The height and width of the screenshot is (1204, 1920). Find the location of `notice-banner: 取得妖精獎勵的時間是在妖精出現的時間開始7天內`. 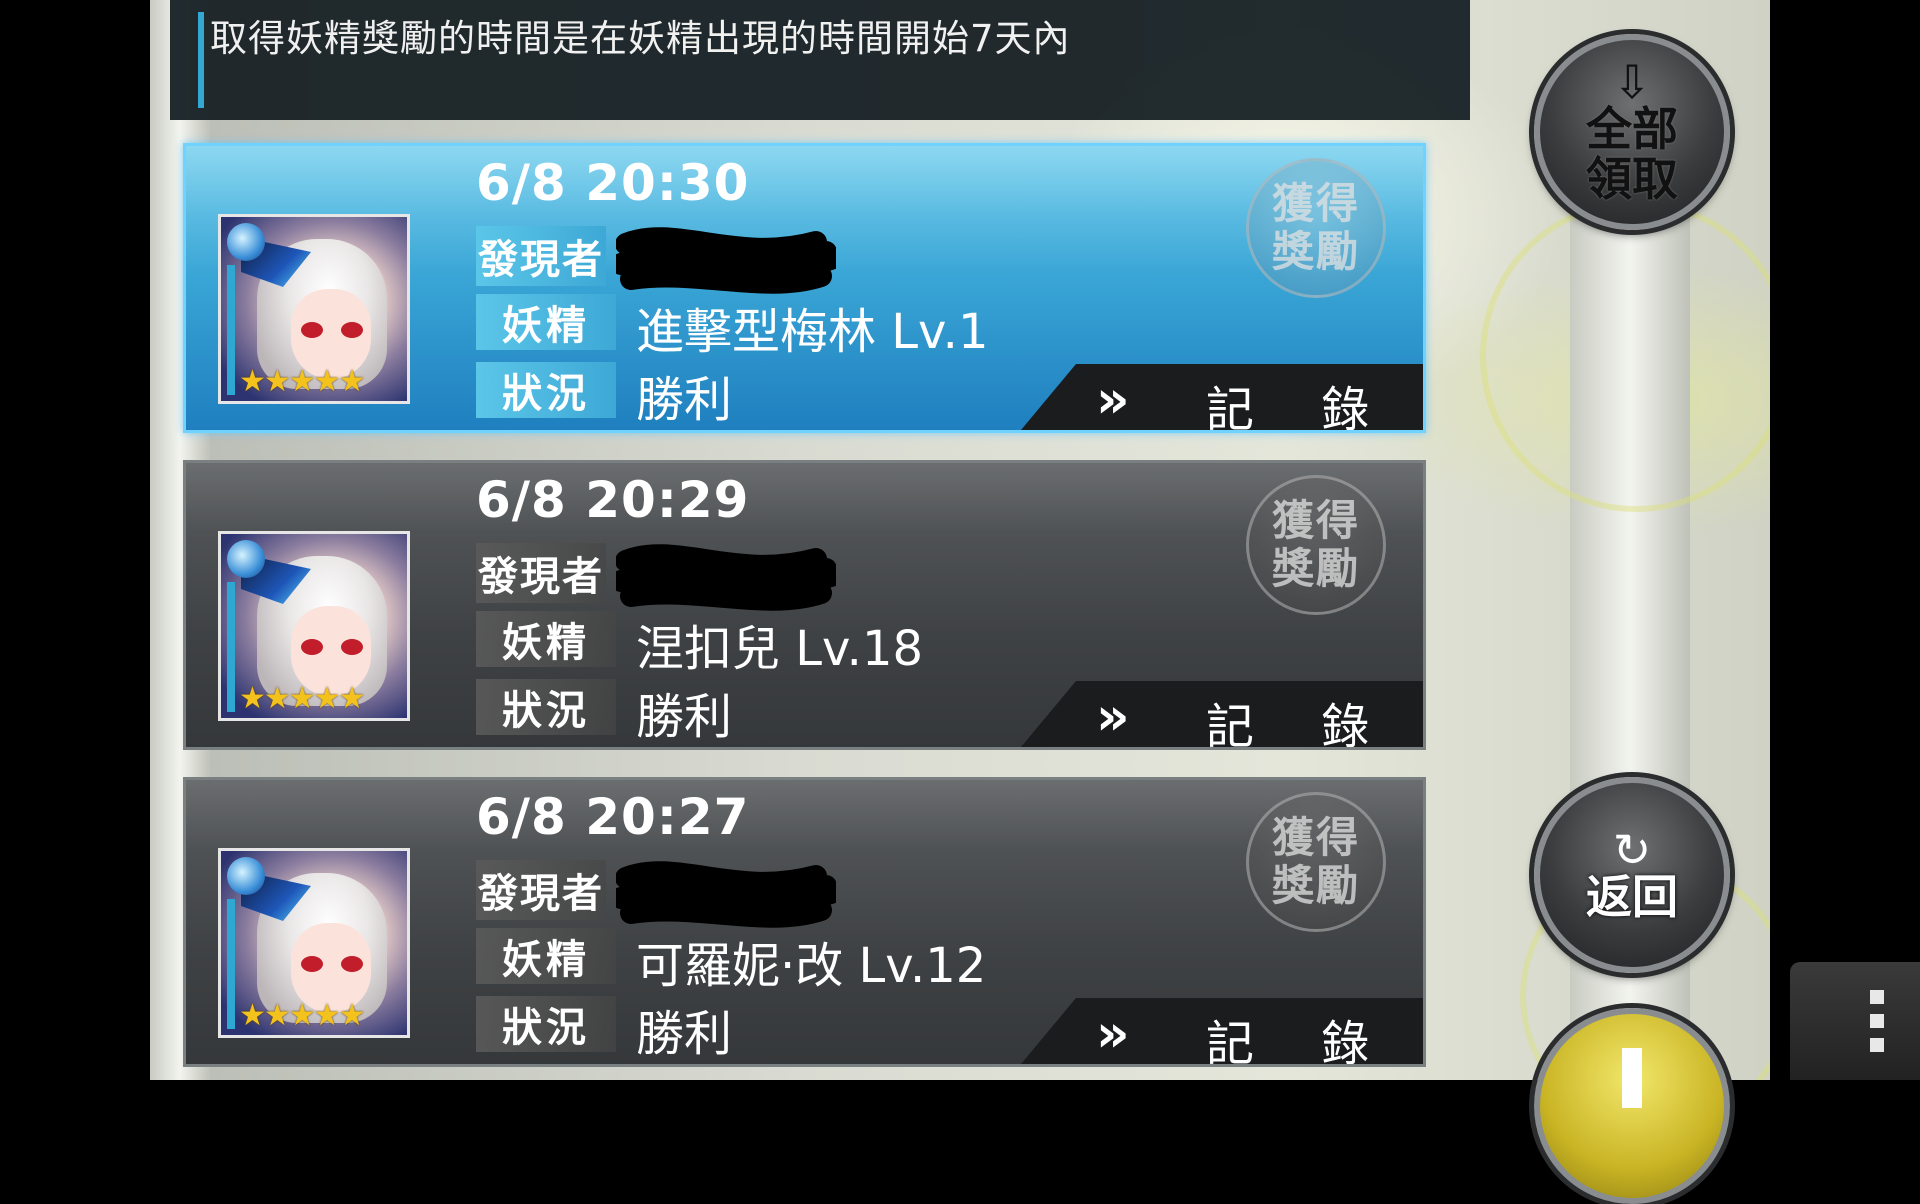

notice-banner: 取得妖精獎勵的時間是在妖精出現的時間開始7天內 is located at coordinates (820, 60).